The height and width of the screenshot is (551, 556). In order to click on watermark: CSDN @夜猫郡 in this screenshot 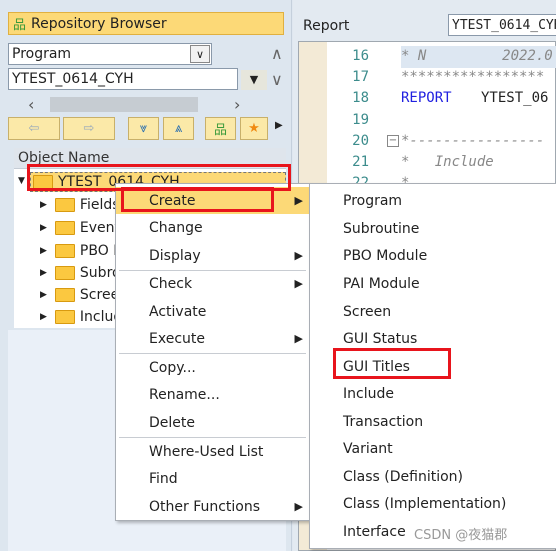, I will do `click(461, 535)`.